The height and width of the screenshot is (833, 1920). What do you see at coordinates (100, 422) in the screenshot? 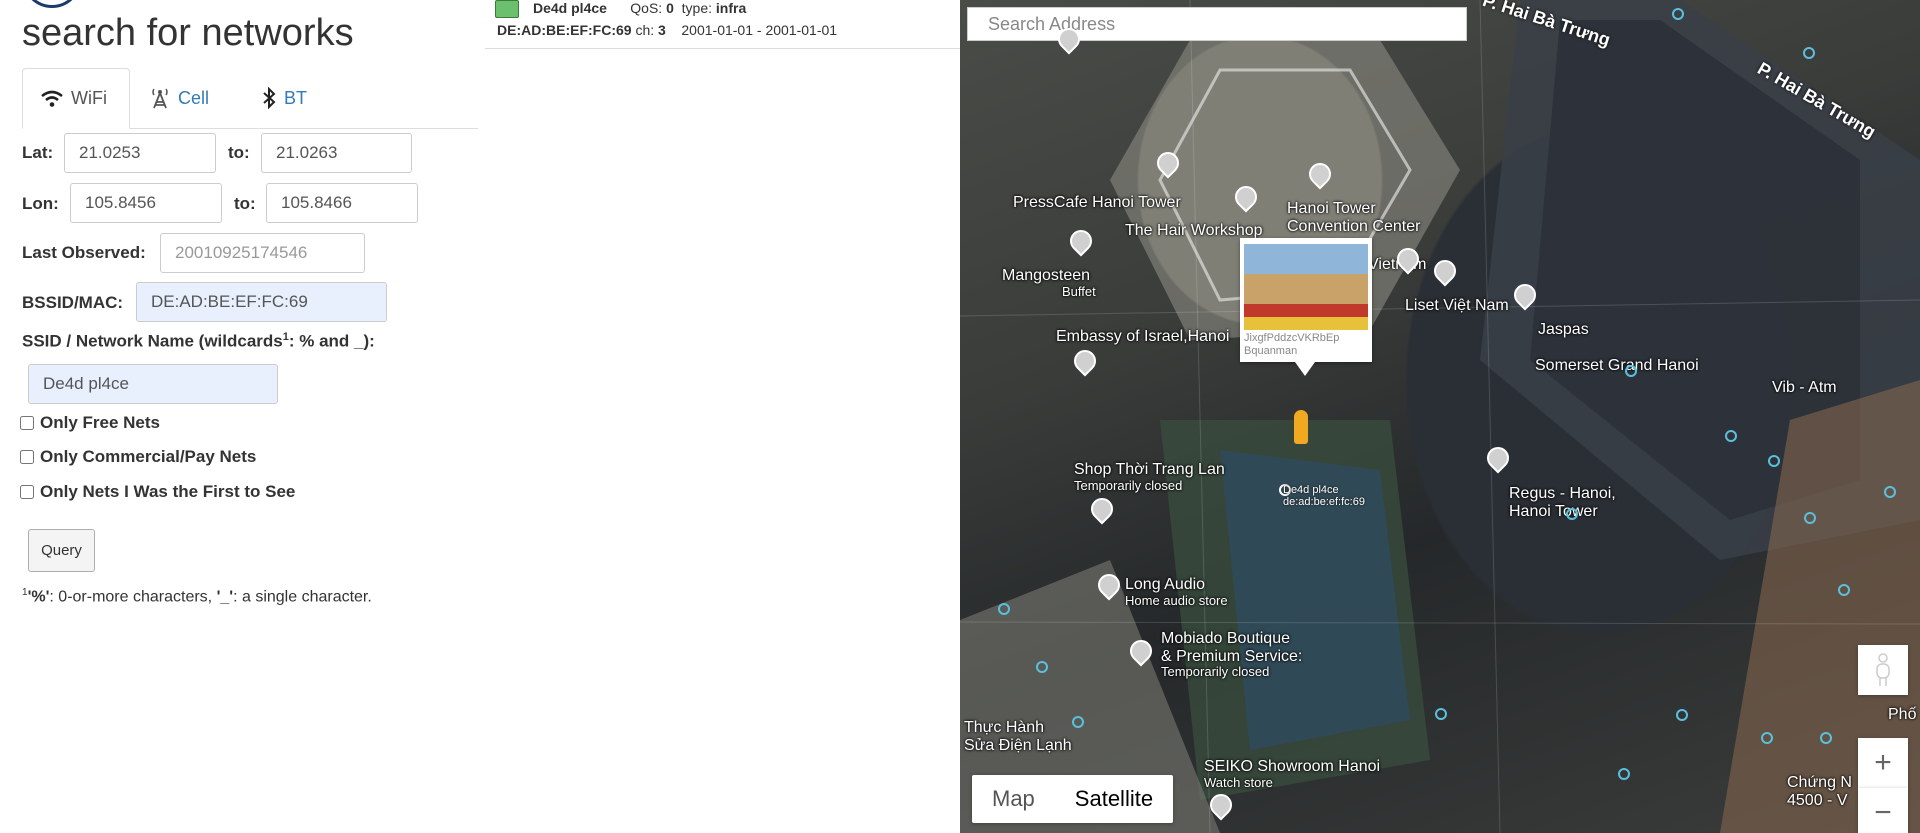
I see `only-free-label: Only Free Nets` at bounding box center [100, 422].